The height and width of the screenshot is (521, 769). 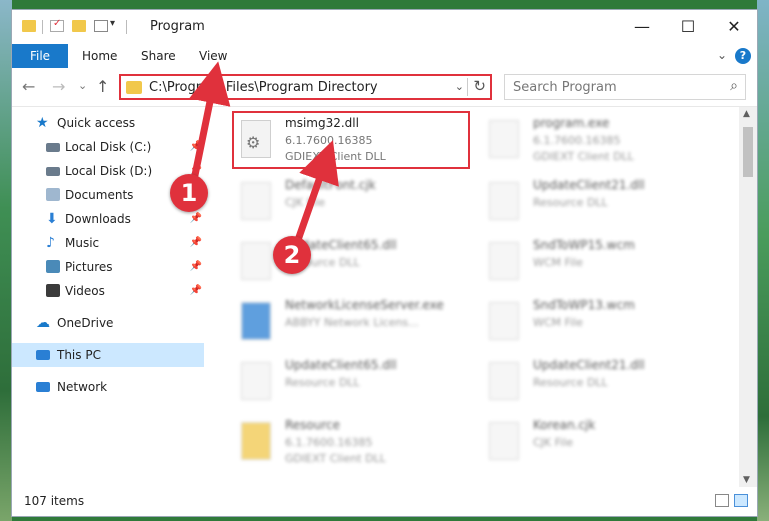 I want to click on file-name: UpdateClient21.dll, so click(x=589, y=185).